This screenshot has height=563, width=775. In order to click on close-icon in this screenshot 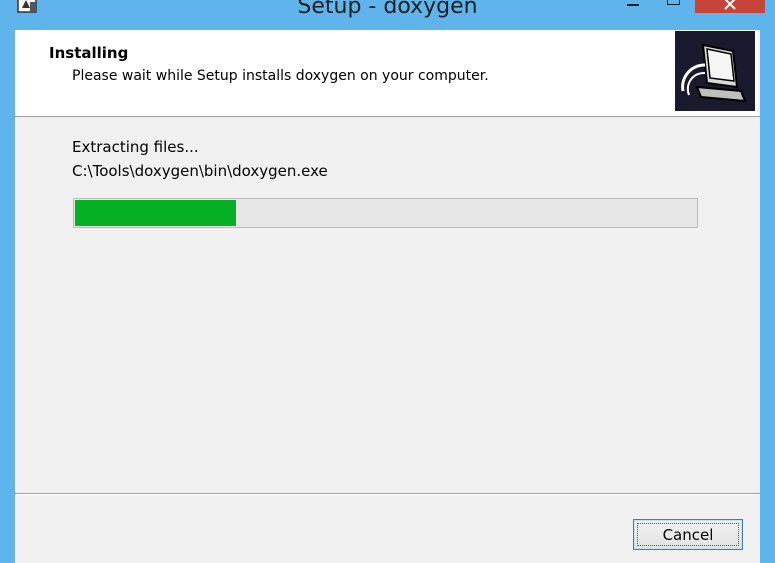, I will do `click(730, 5)`.